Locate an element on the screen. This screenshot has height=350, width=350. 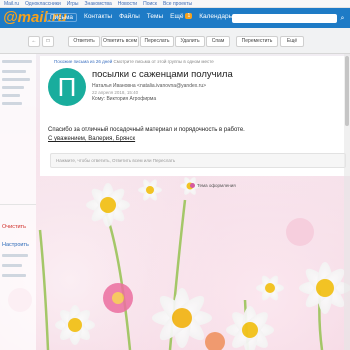
sidebar-item-sent is located at coordinates (16, 79).